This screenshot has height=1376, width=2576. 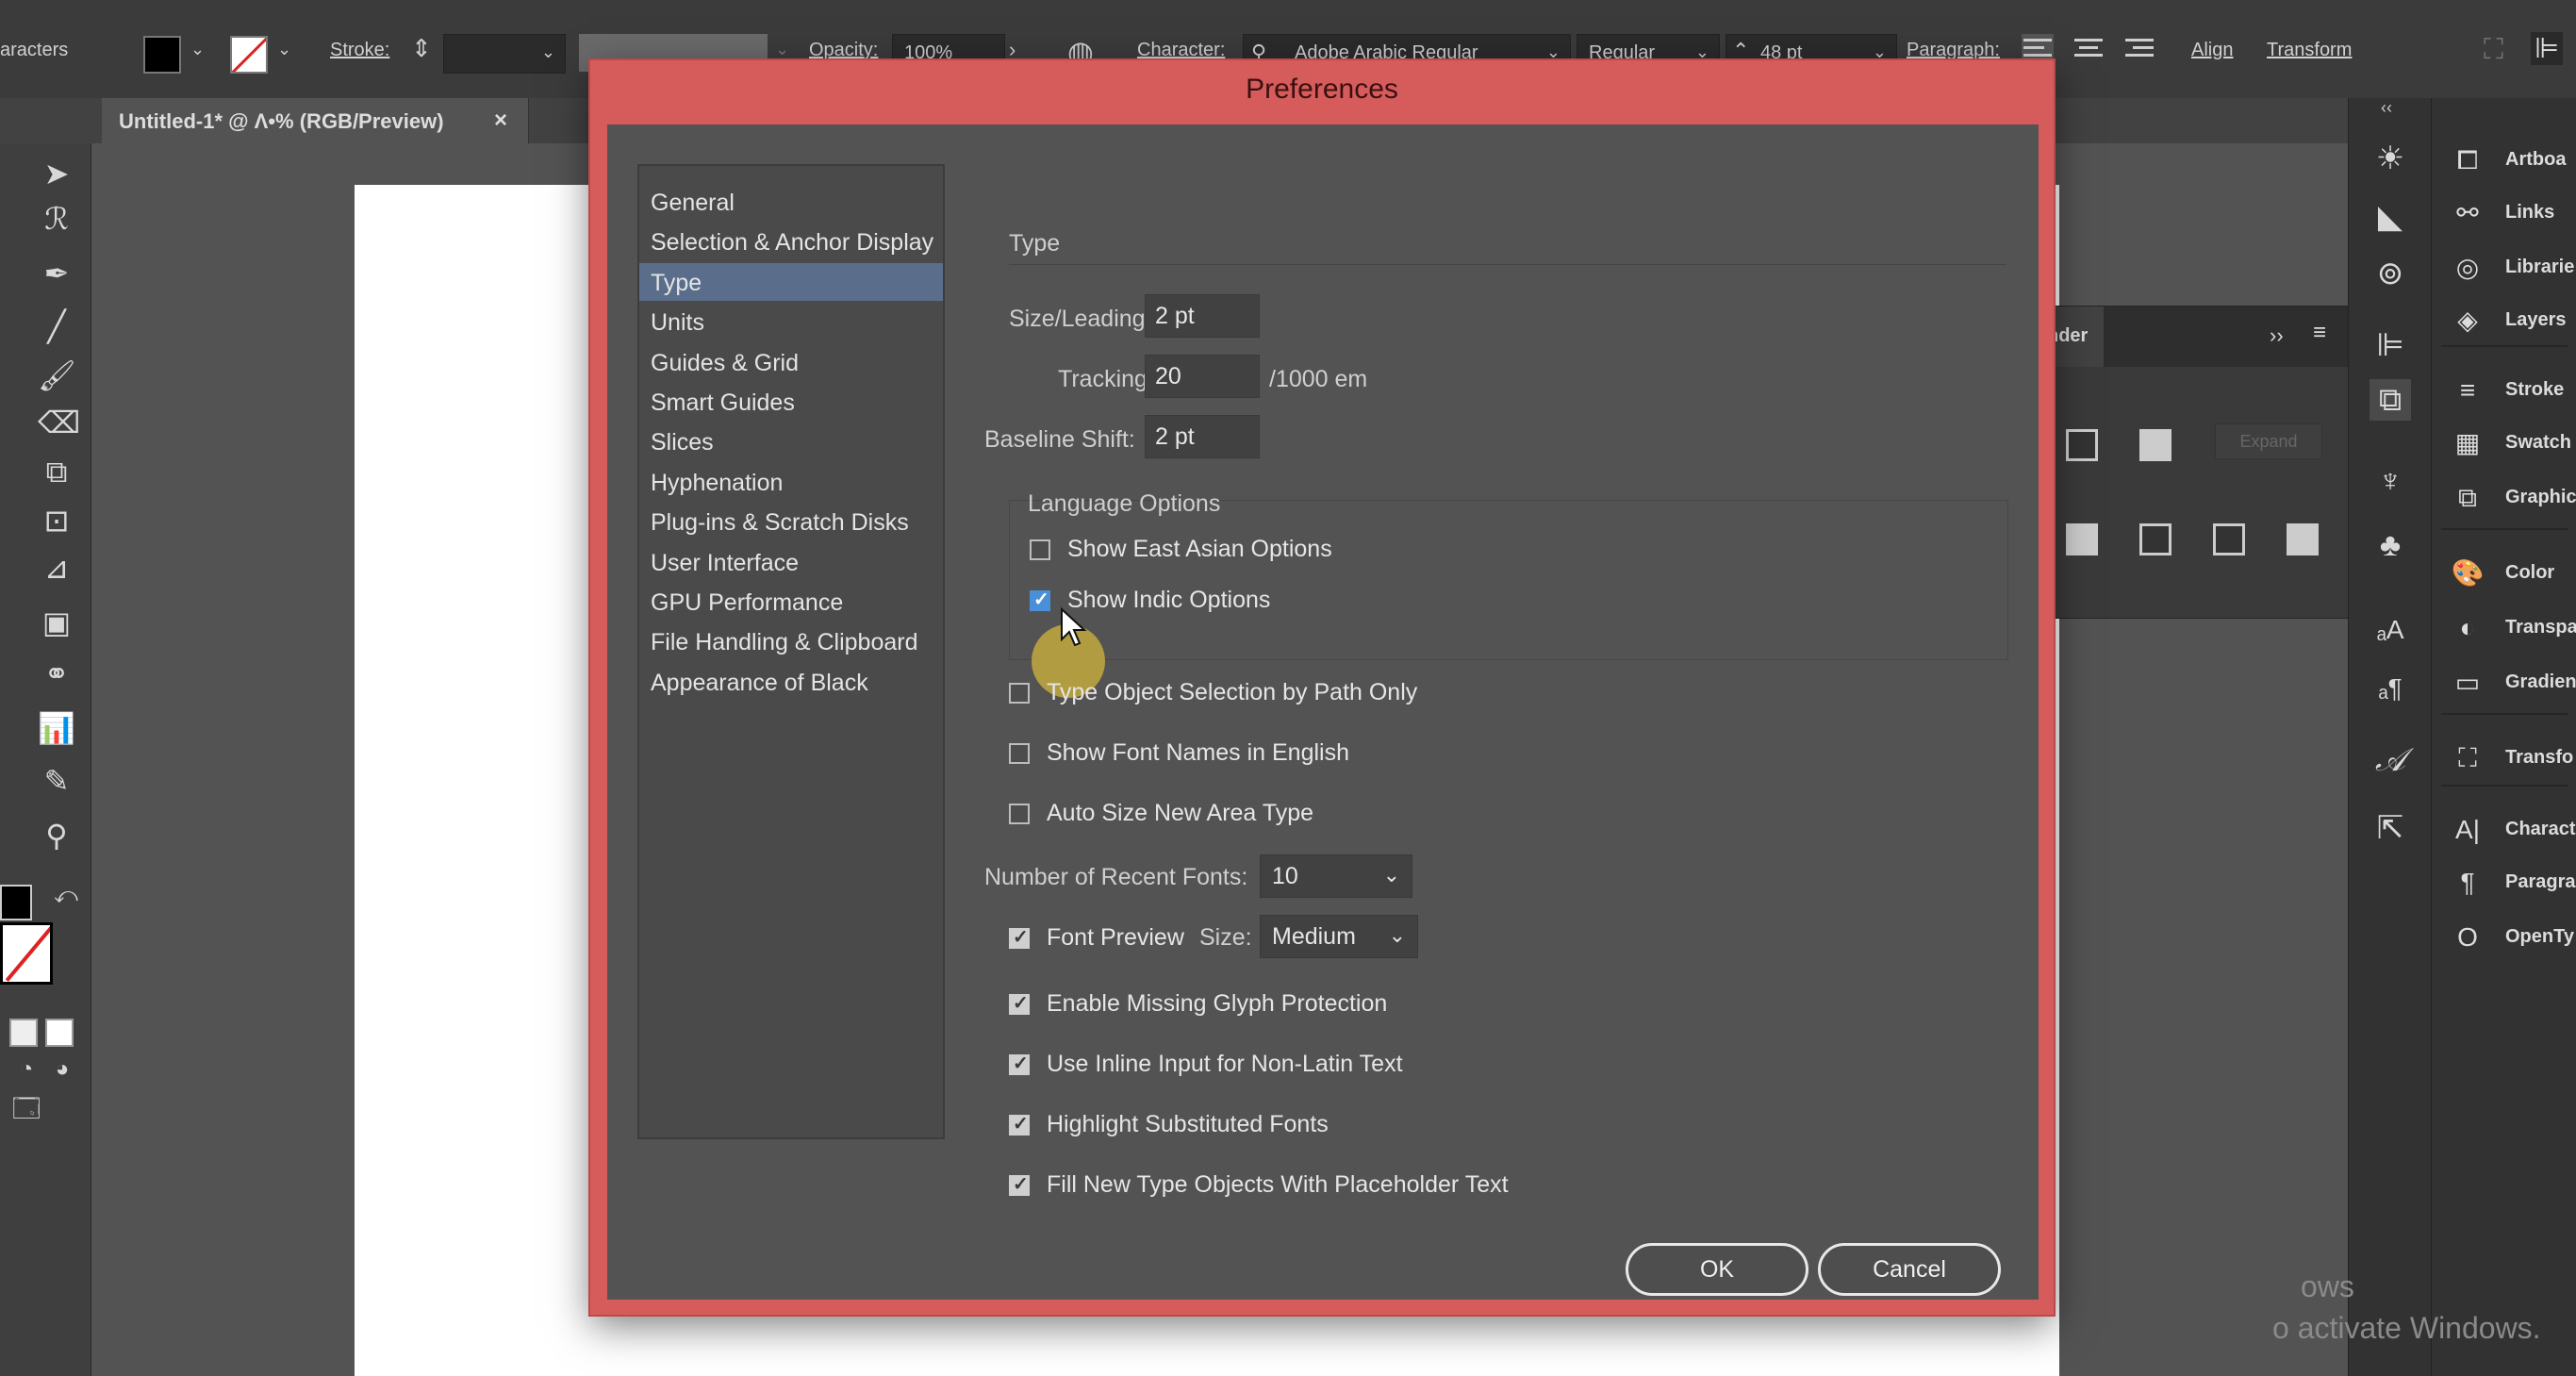 I want to click on dock-item-paragraph: ¶ Paragra, so click(x=2504, y=882).